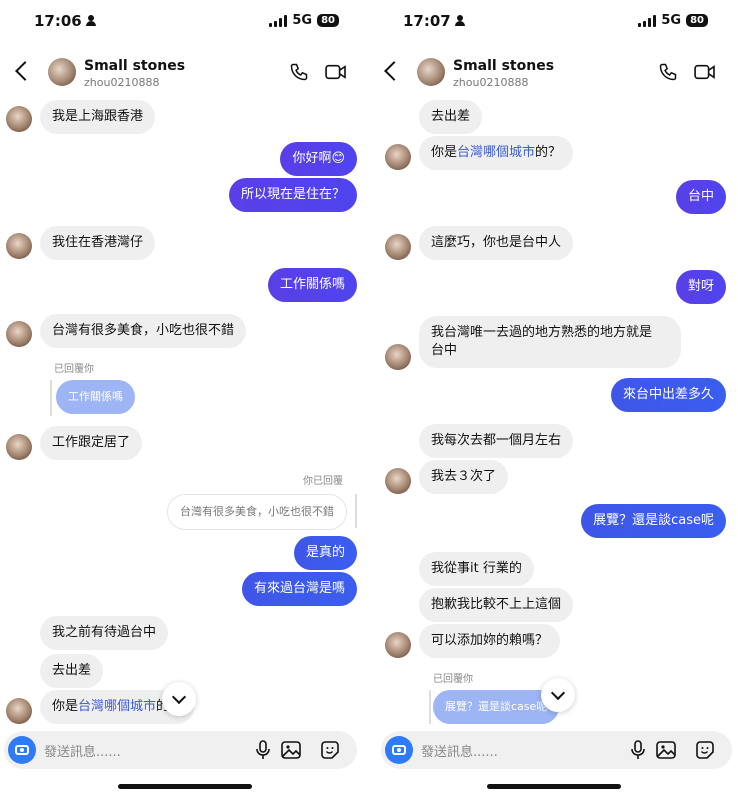  Describe the element at coordinates (490, 641) in the screenshot. I see `message-bubble: 可以添加妳的賴嗎？` at that location.